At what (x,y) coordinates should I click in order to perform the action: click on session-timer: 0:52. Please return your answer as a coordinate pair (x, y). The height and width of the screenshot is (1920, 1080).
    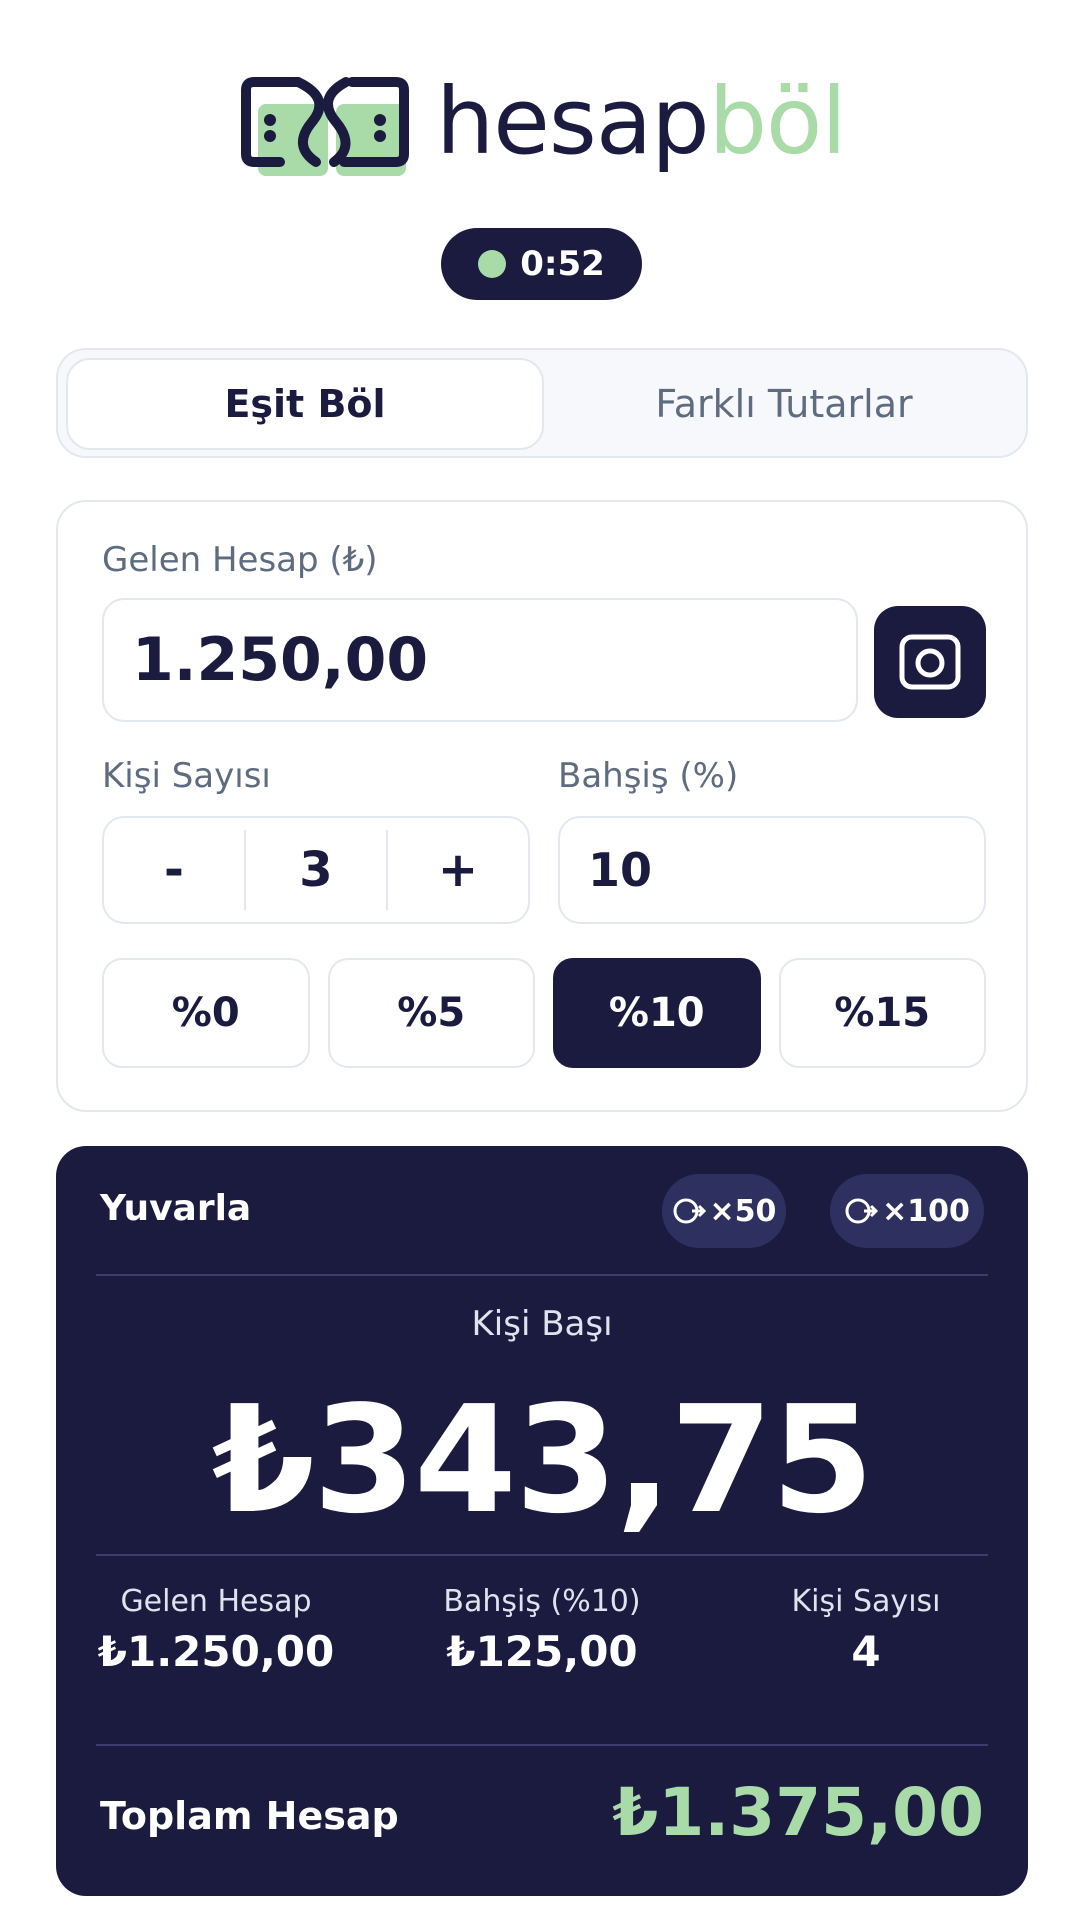
    Looking at the image, I should click on (541, 264).